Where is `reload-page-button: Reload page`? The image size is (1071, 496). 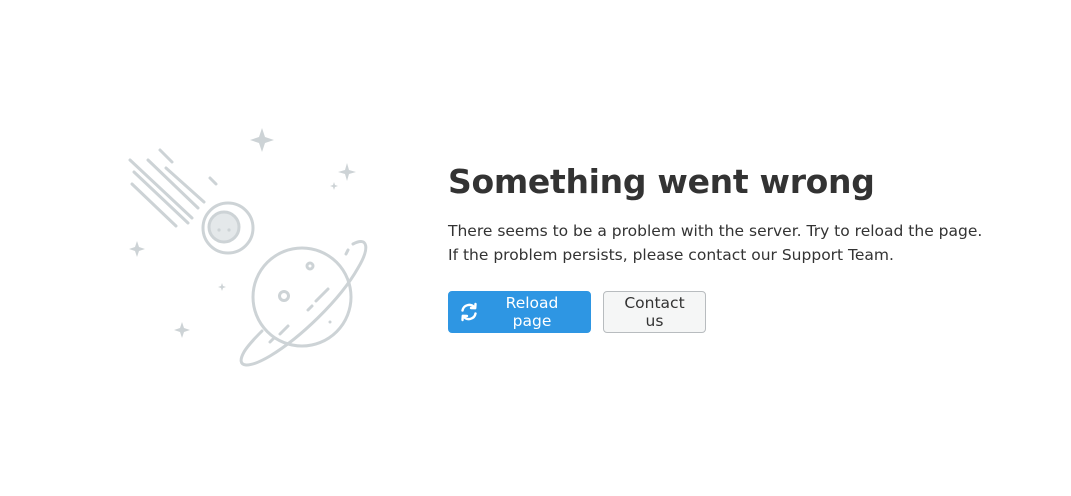
reload-page-button: Reload page is located at coordinates (519, 312).